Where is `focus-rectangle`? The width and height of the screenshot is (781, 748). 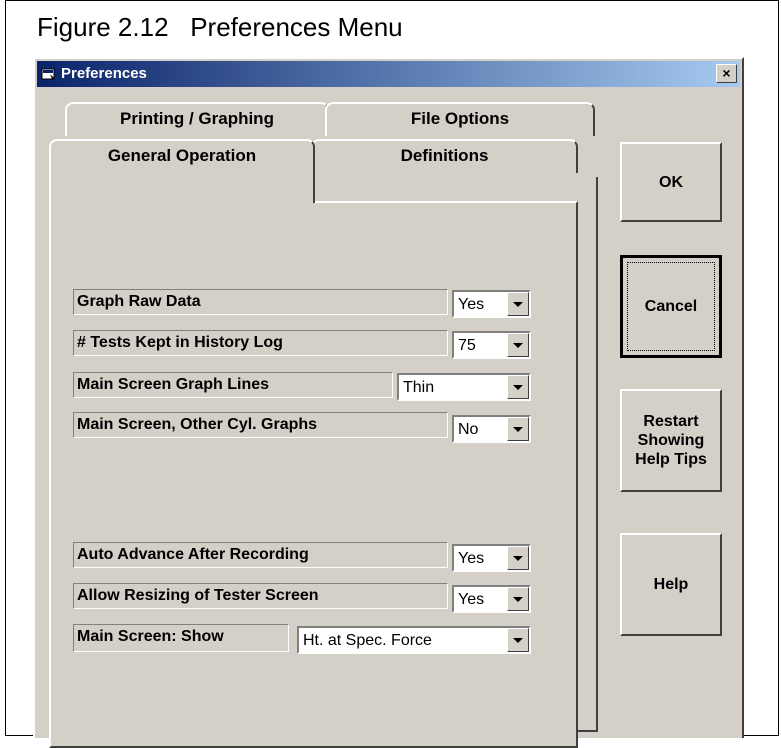
focus-rectangle is located at coordinates (671, 306).